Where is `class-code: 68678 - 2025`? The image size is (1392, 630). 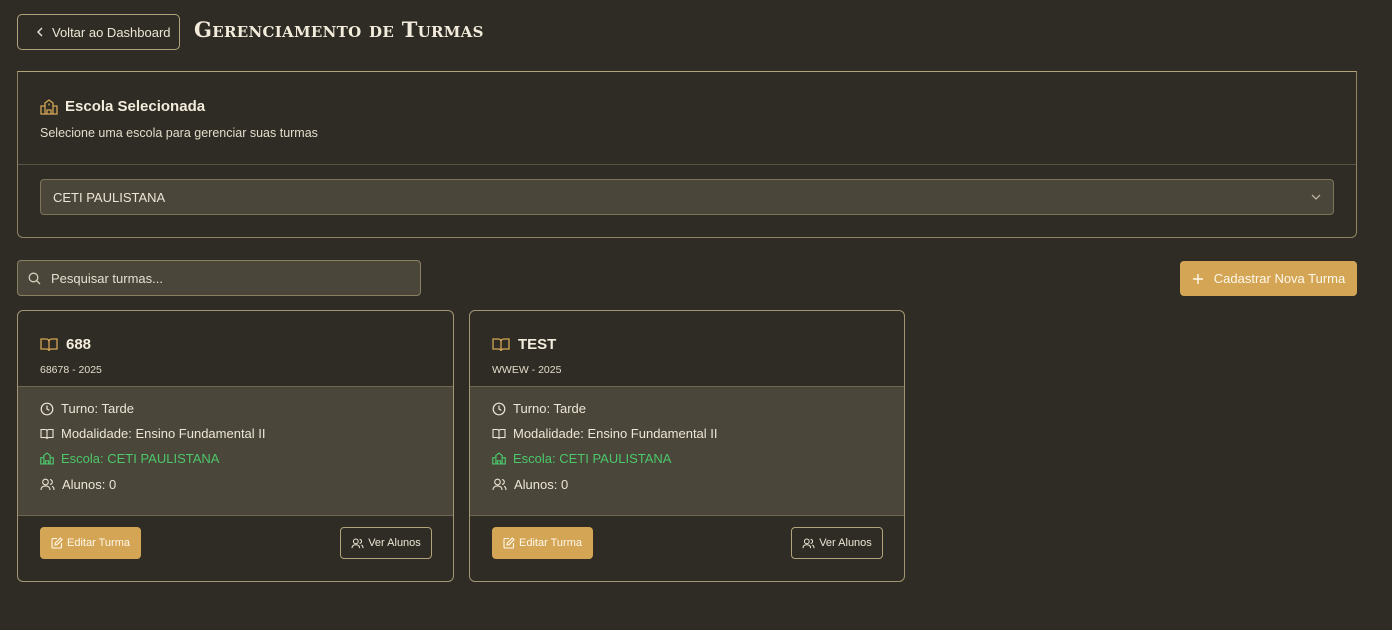 class-code: 68678 - 2025 is located at coordinates (71, 370).